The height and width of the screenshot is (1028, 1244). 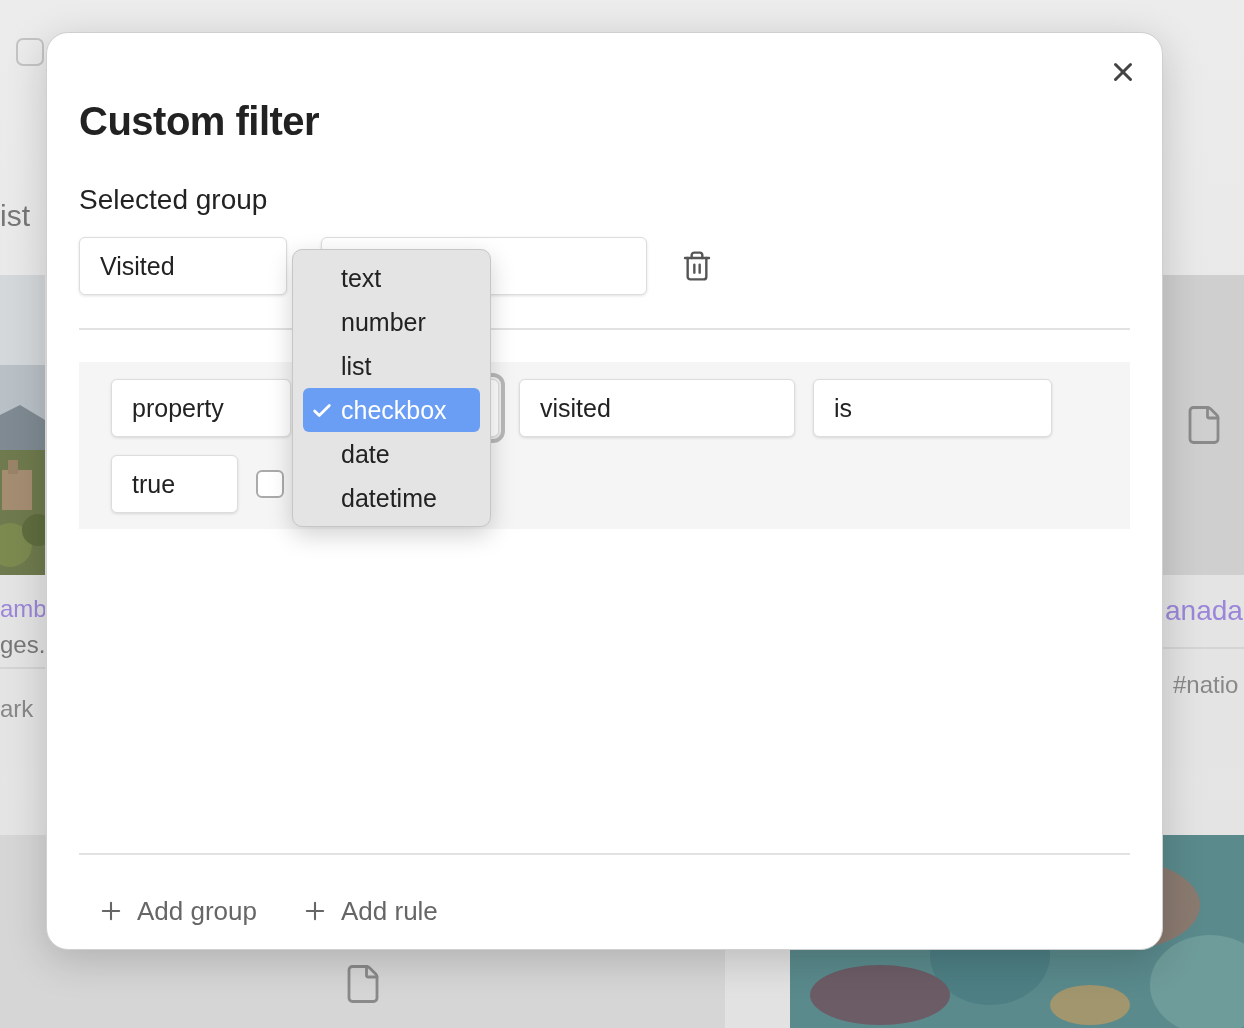 I want to click on heading-text: ist, so click(x=15, y=216).